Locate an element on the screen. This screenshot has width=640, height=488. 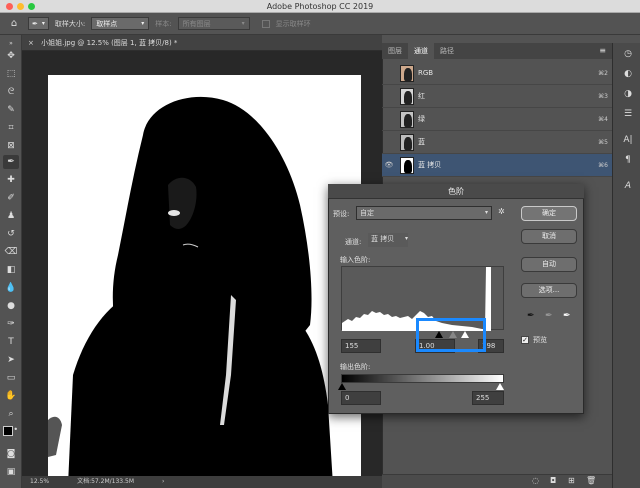
sample-size-dropdown: 取样点 ▾ is located at coordinates (120, 23).